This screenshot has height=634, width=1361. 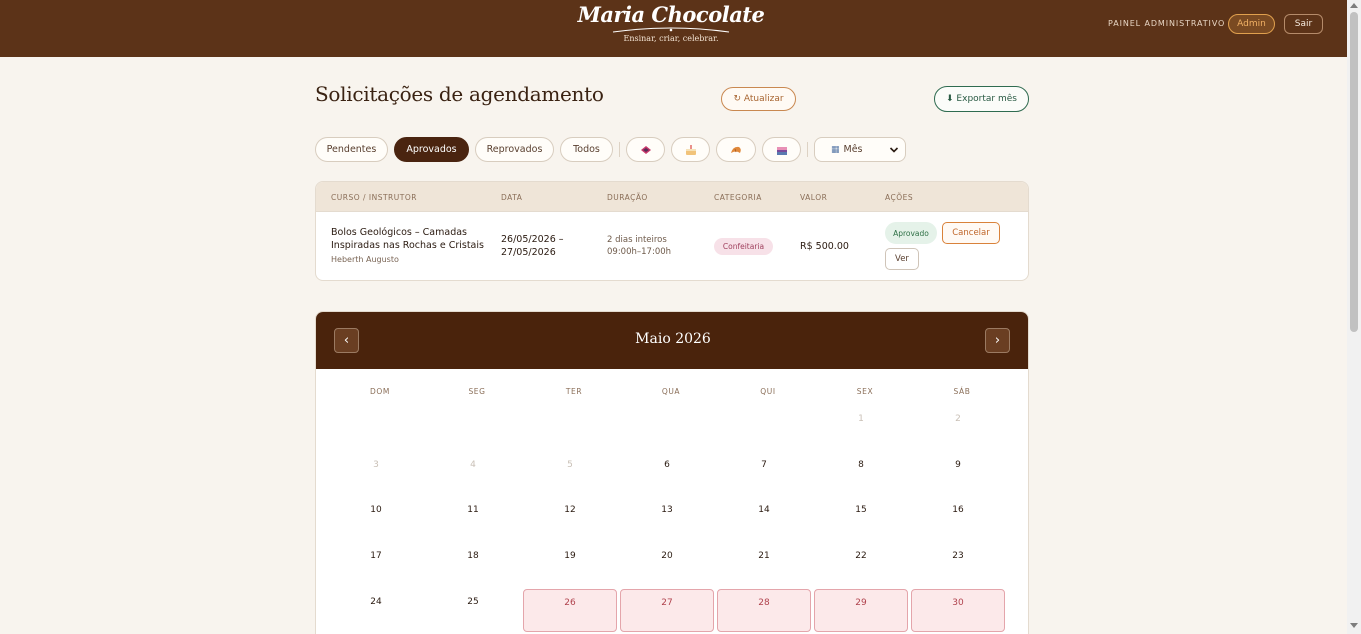 What do you see at coordinates (861, 564) in the screenshot?
I see `calendar-day-22: 22` at bounding box center [861, 564].